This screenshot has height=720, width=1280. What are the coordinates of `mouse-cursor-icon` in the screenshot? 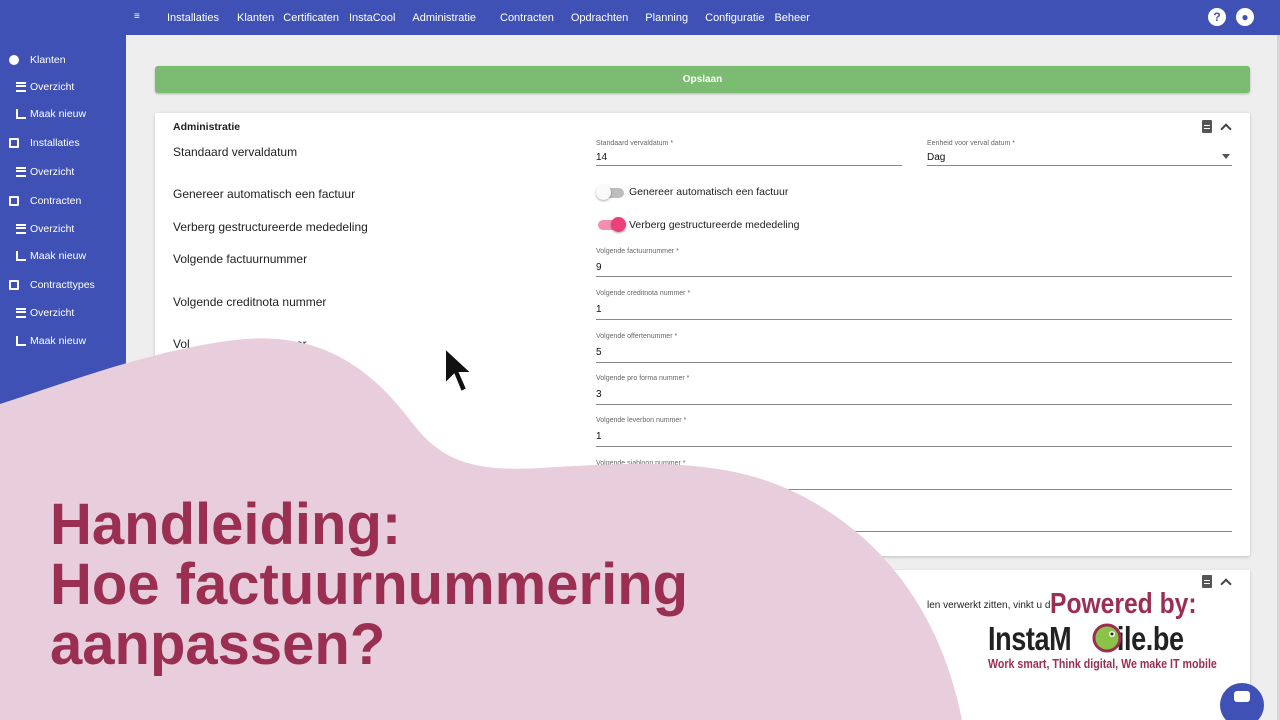 It's located at (458, 370).